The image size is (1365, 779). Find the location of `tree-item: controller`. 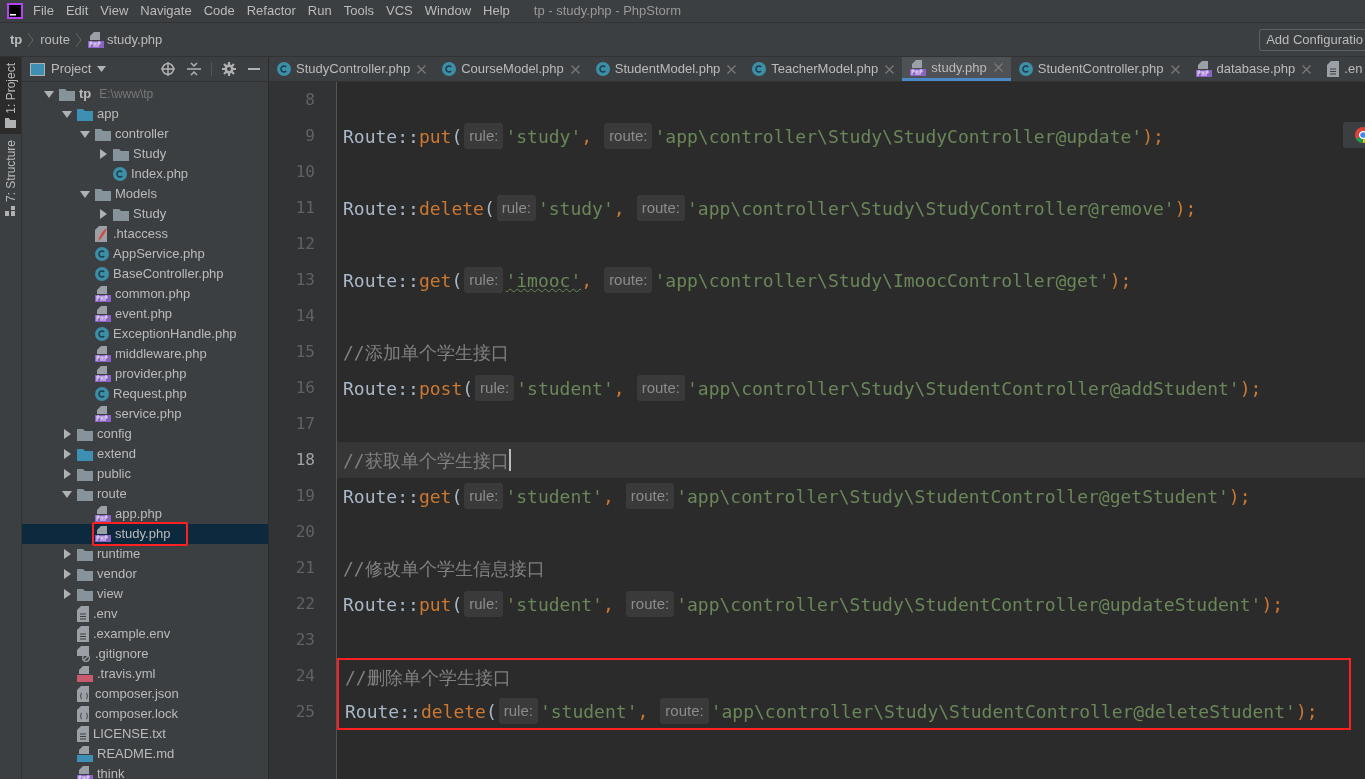

tree-item: controller is located at coordinates (145, 134).